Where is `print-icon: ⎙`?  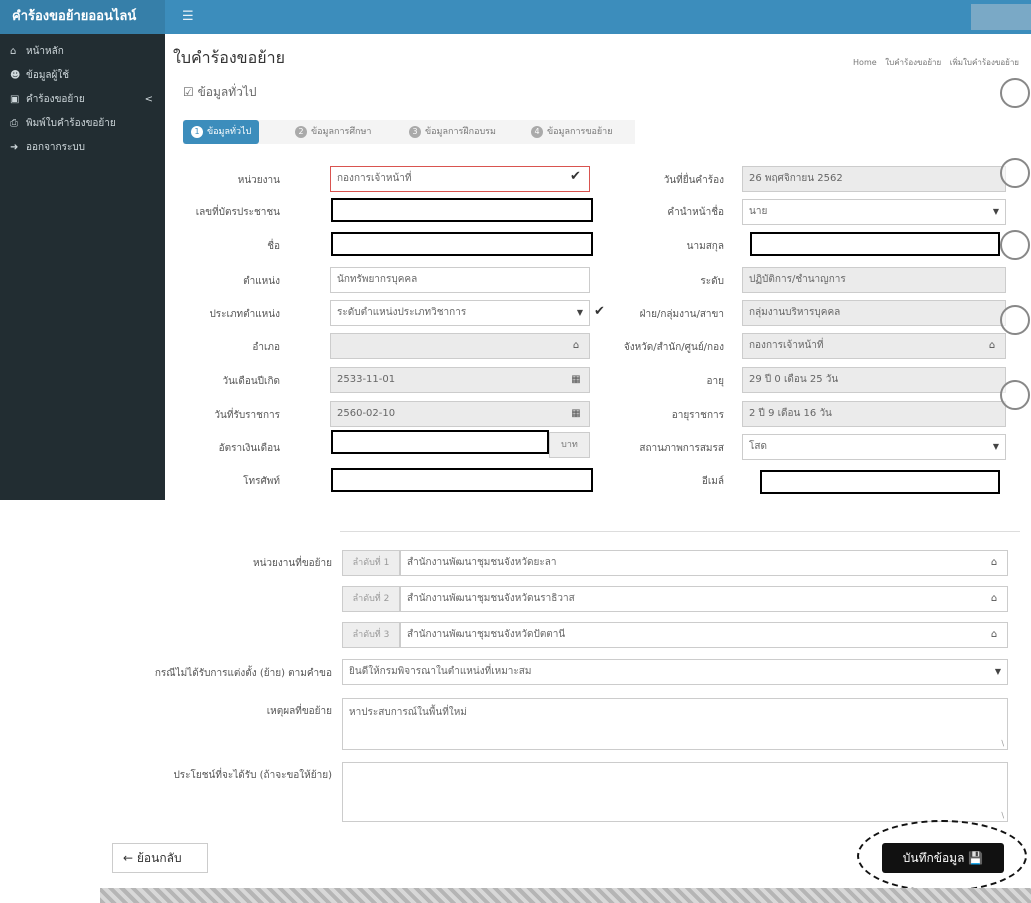 print-icon: ⎙ is located at coordinates (14, 123).